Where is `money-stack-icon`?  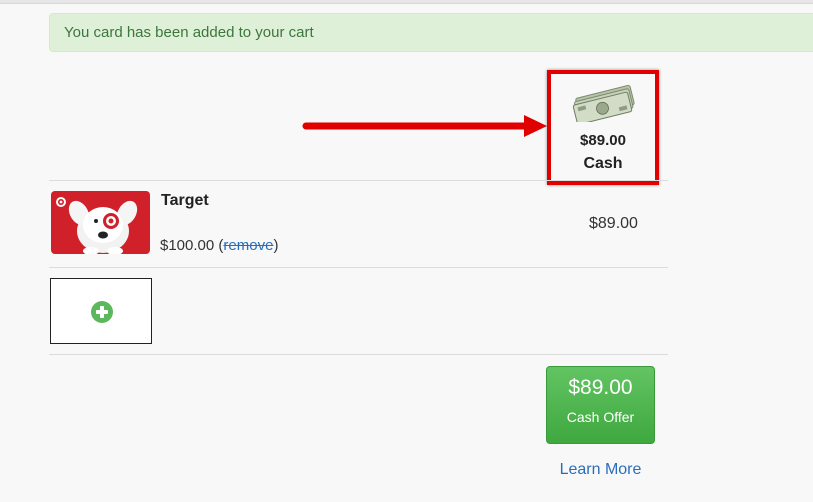
money-stack-icon is located at coordinates (603, 103).